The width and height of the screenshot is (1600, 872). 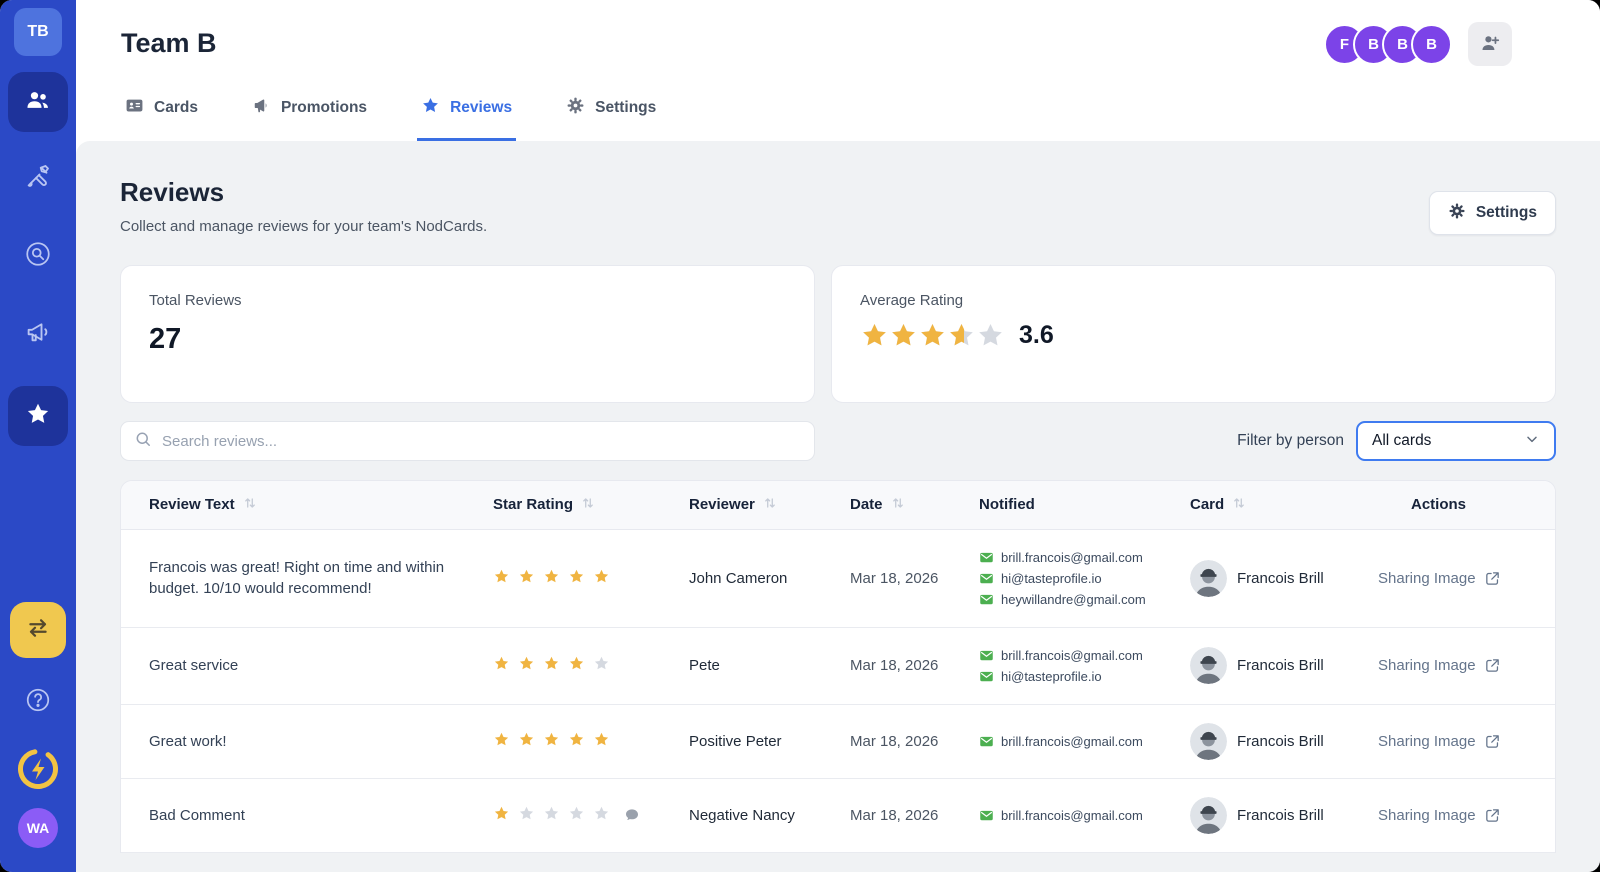 I want to click on sidebar-item-tools, so click(x=38, y=178).